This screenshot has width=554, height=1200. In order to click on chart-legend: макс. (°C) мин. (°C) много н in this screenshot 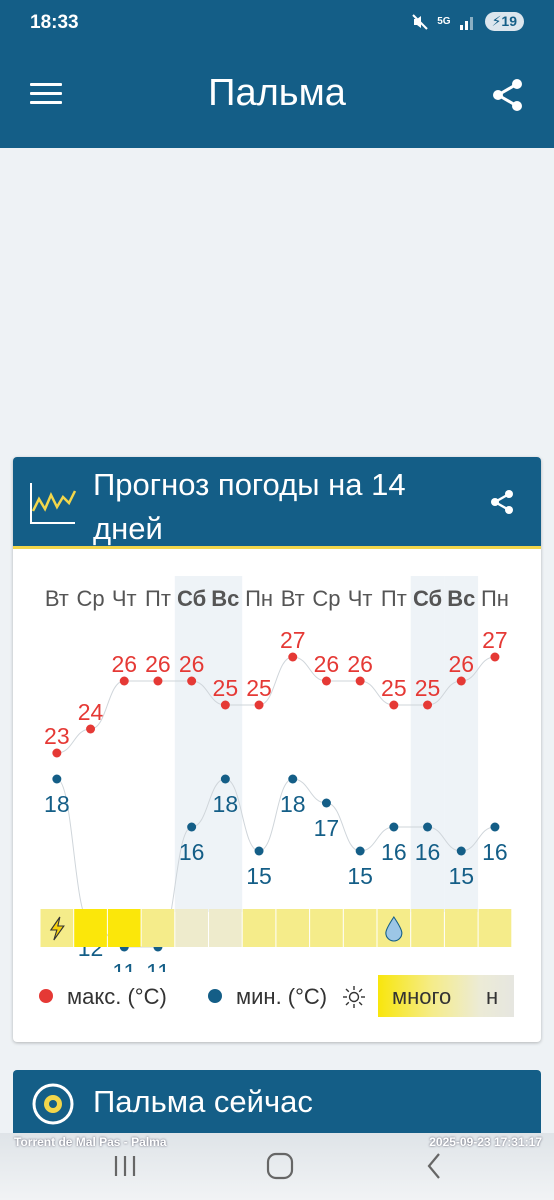, I will do `click(277, 999)`.